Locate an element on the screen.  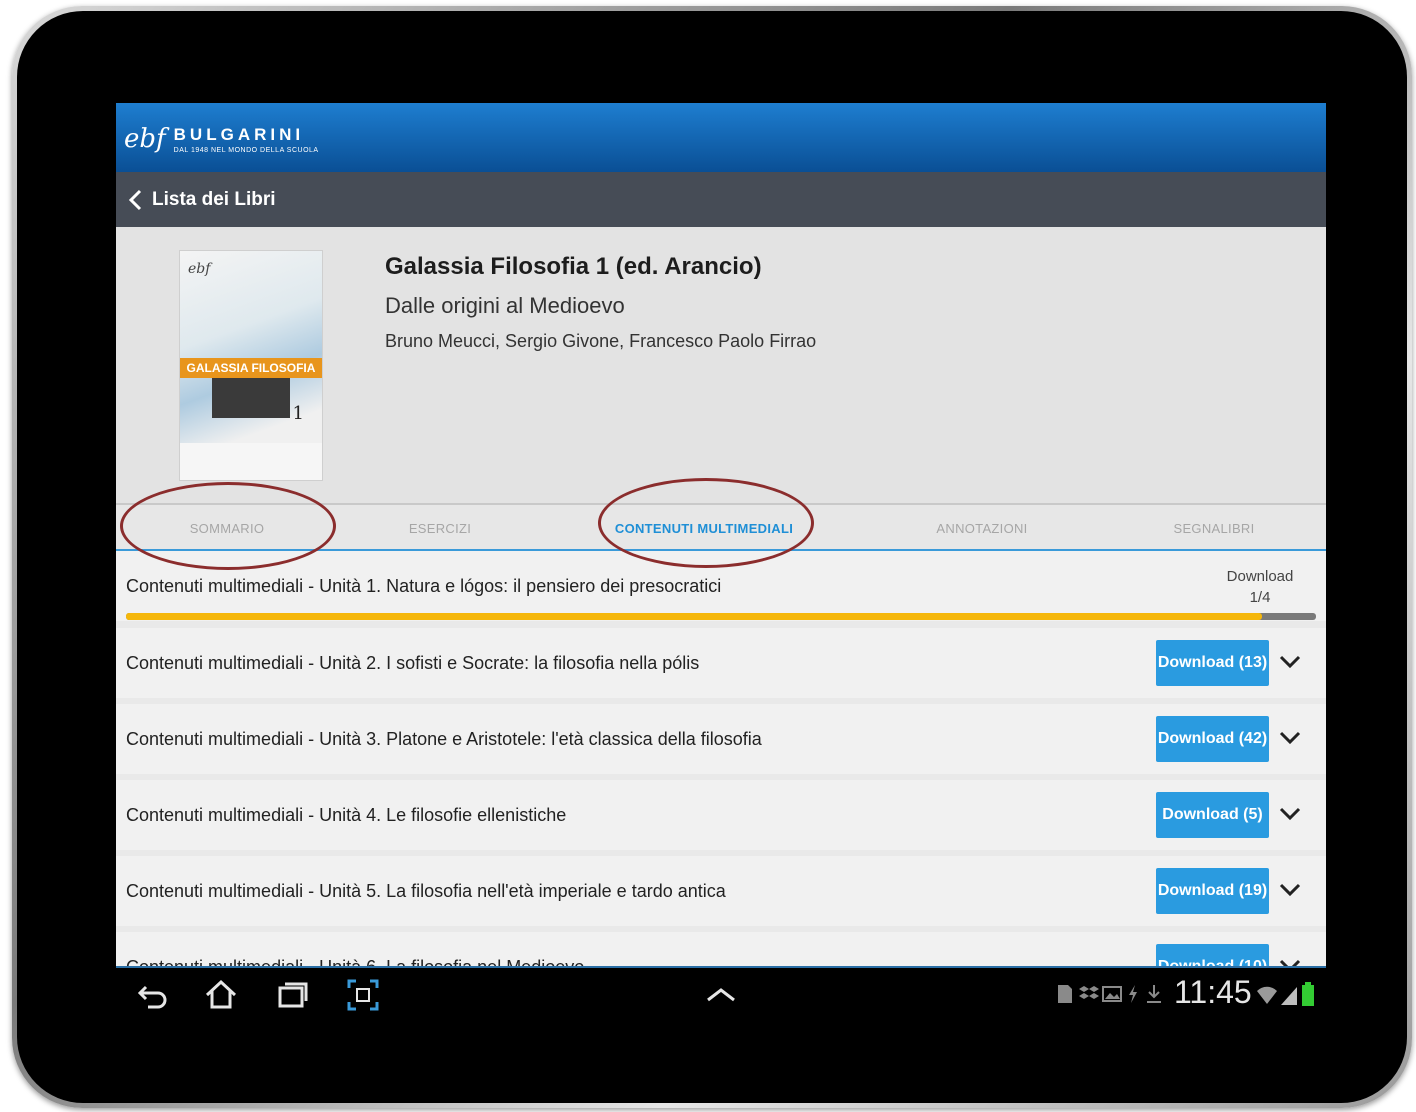
logo-brand: BULGARINI is located at coordinates (239, 134).